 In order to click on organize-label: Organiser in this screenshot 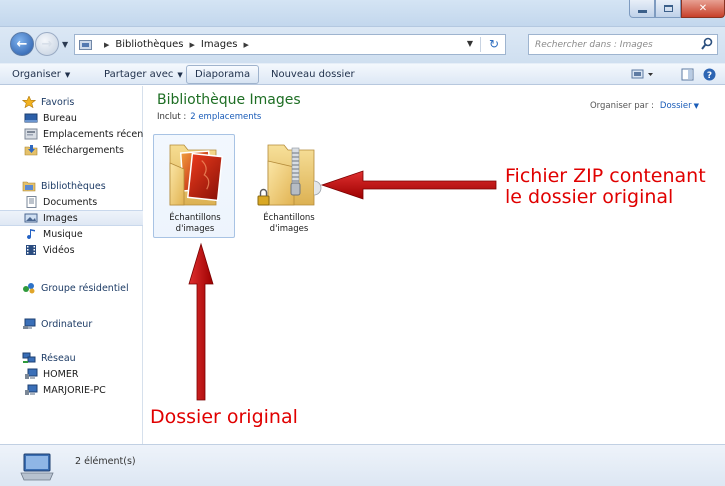, I will do `click(36, 74)`.